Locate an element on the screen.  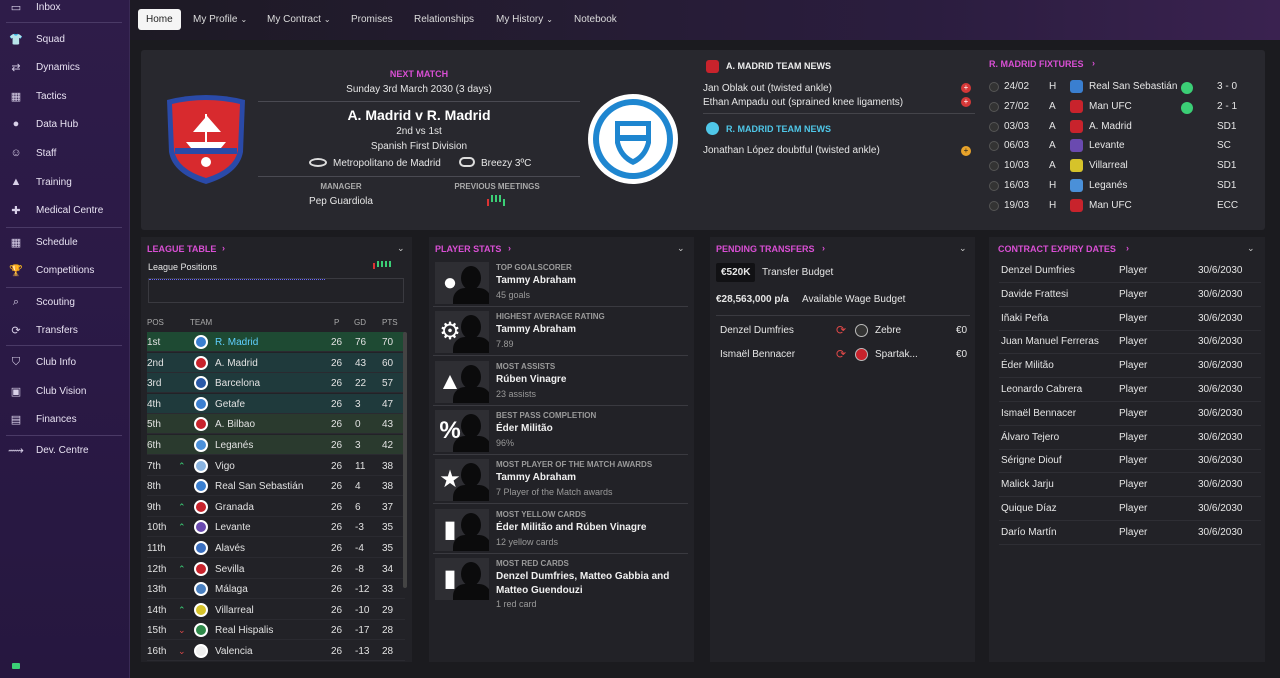
sidebar-item-medical-centre: ✚ Medical Centre is located at coordinates (55, 210).